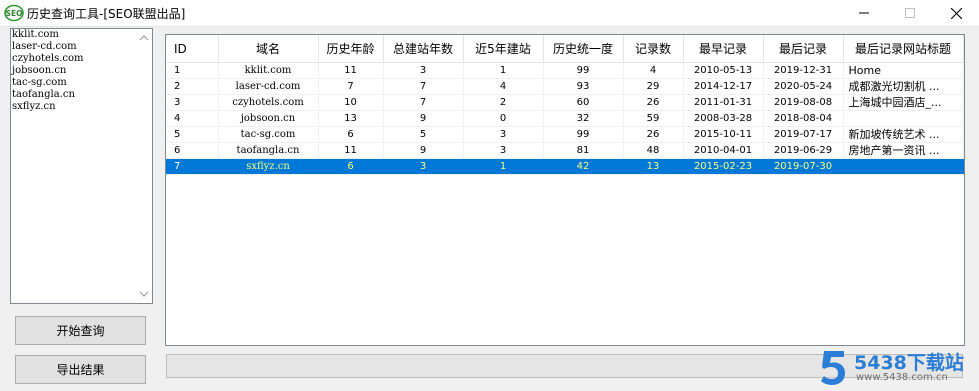  What do you see at coordinates (268, 102) in the screenshot?
I see `table-cell: czyhotels.com` at bounding box center [268, 102].